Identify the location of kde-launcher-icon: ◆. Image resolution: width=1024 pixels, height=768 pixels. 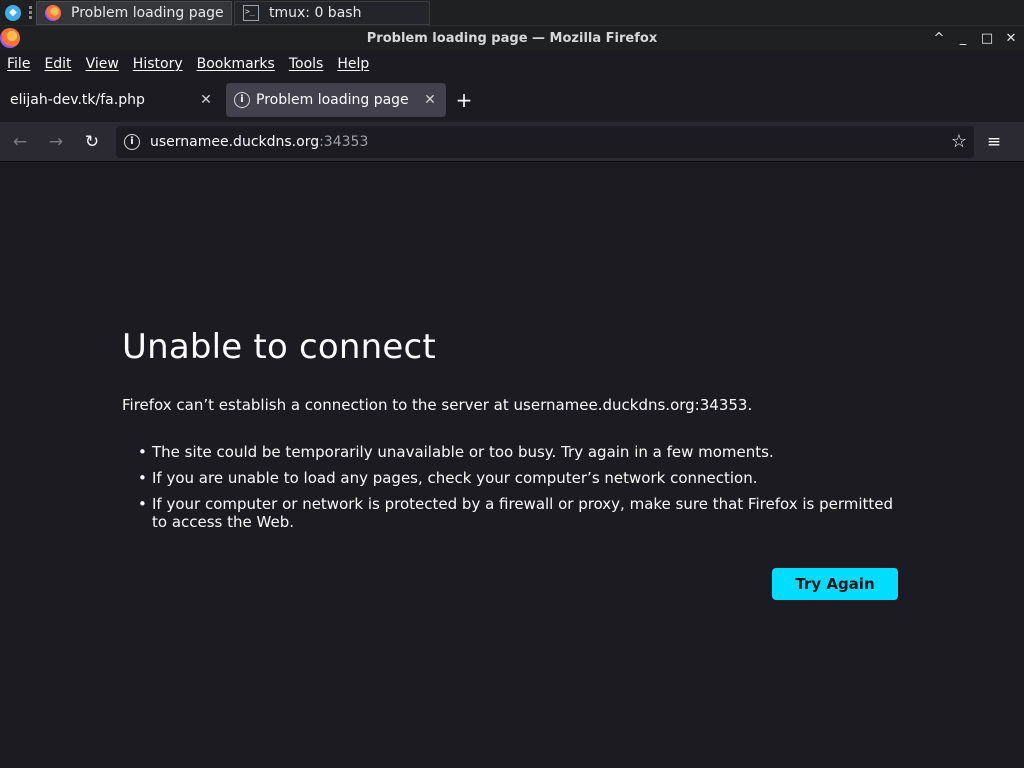
(13, 12).